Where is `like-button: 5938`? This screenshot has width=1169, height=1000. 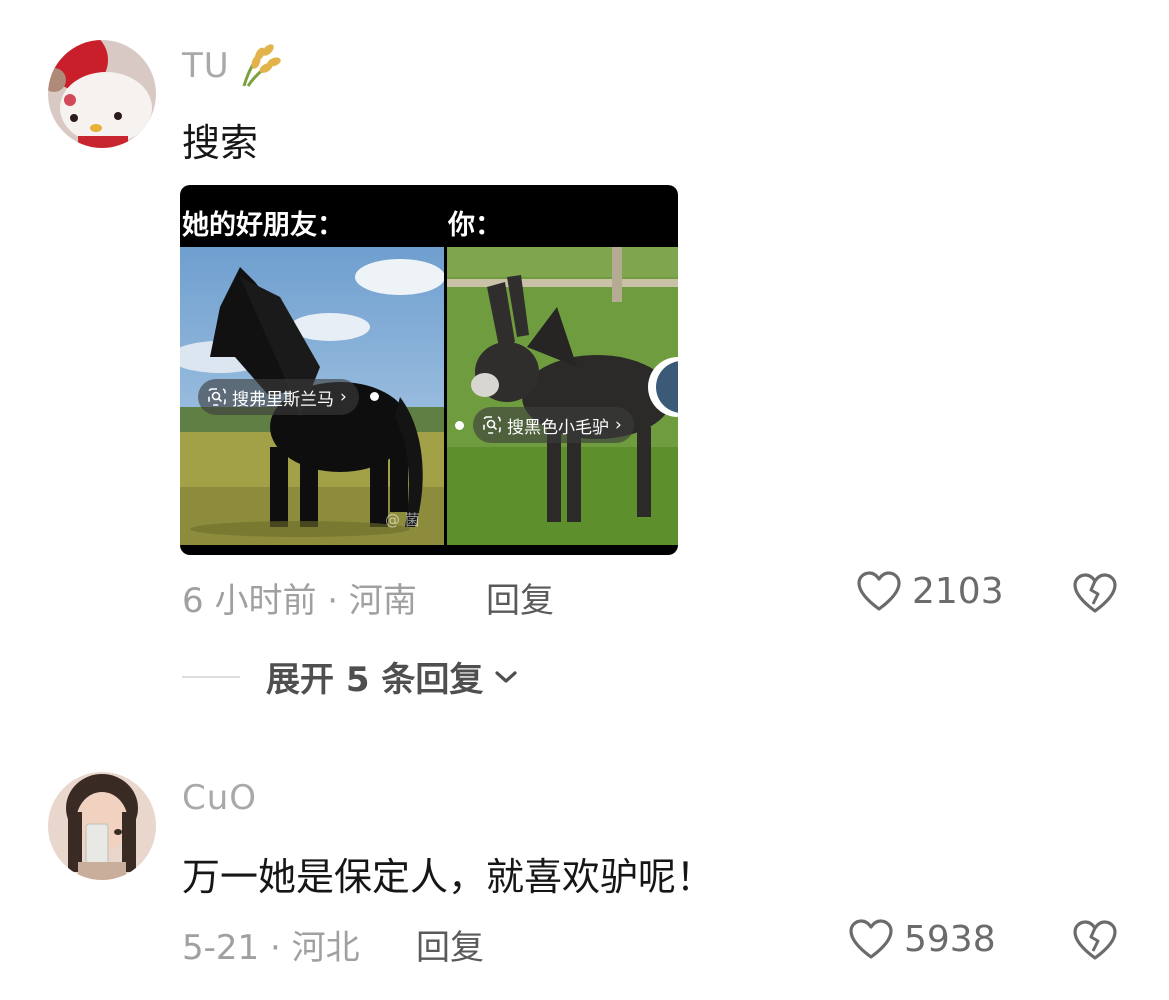
like-button: 5938 is located at coordinates (922, 939).